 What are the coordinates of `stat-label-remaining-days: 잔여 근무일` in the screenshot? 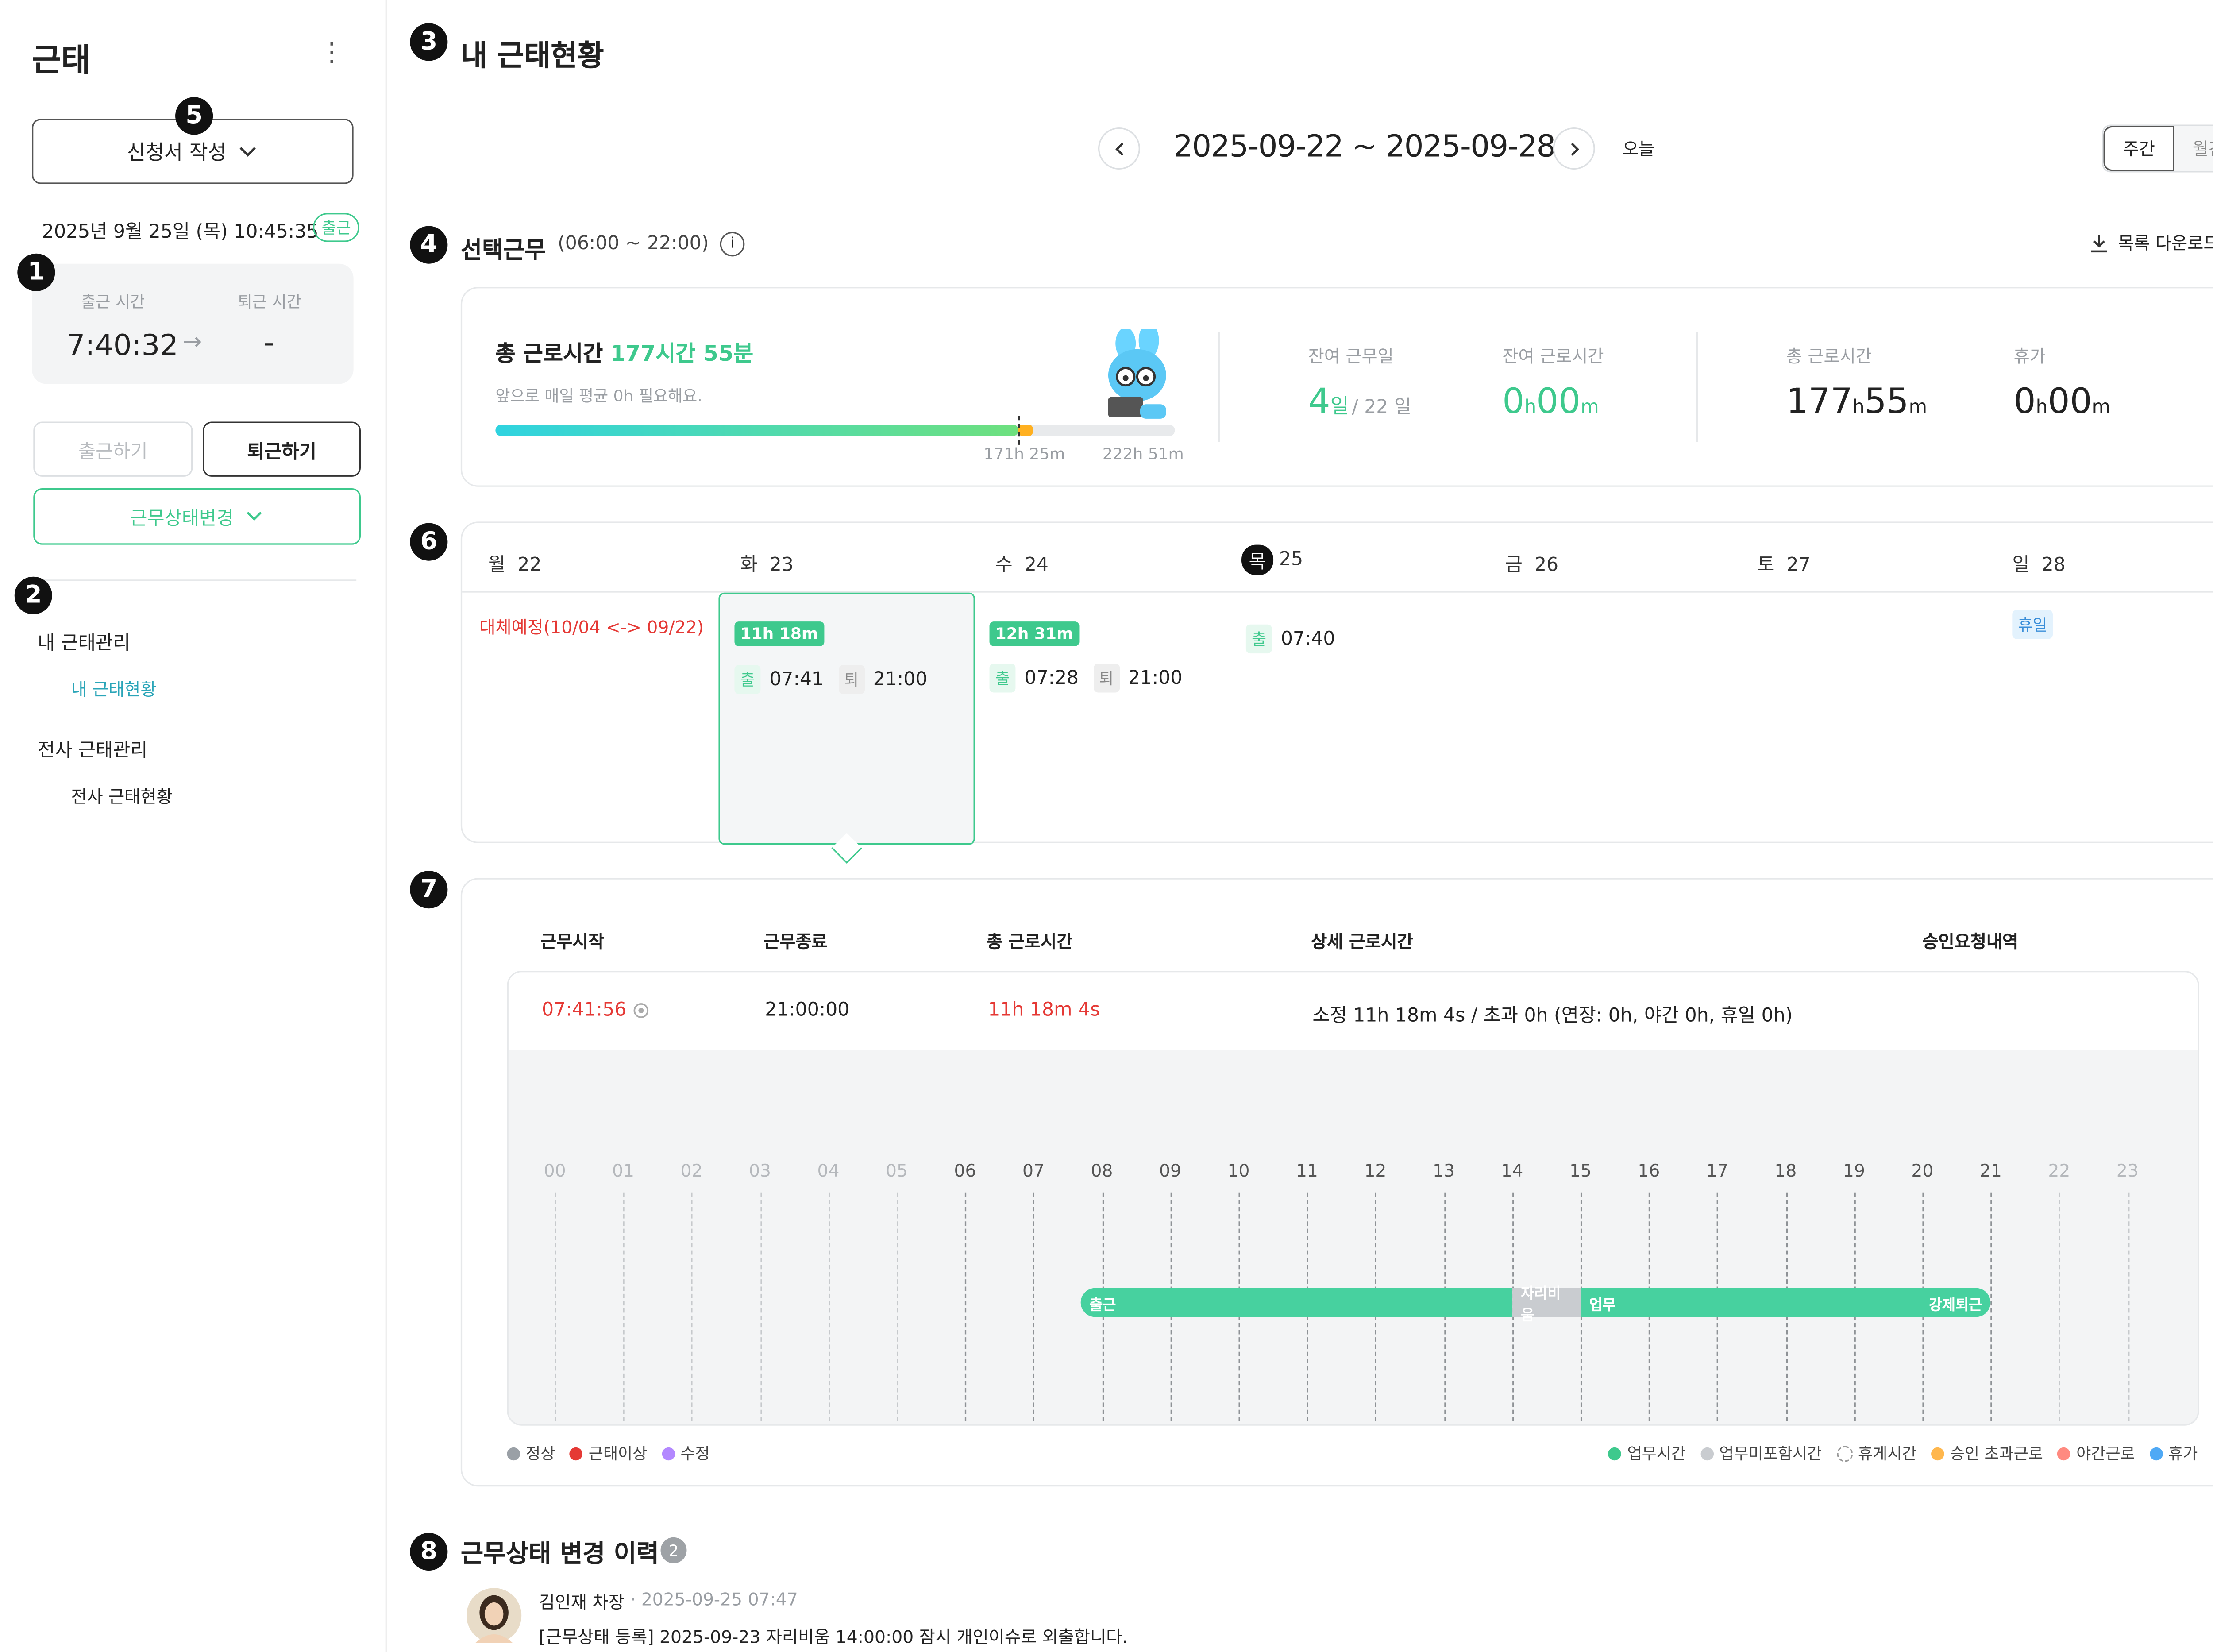 It's located at (1351, 356).